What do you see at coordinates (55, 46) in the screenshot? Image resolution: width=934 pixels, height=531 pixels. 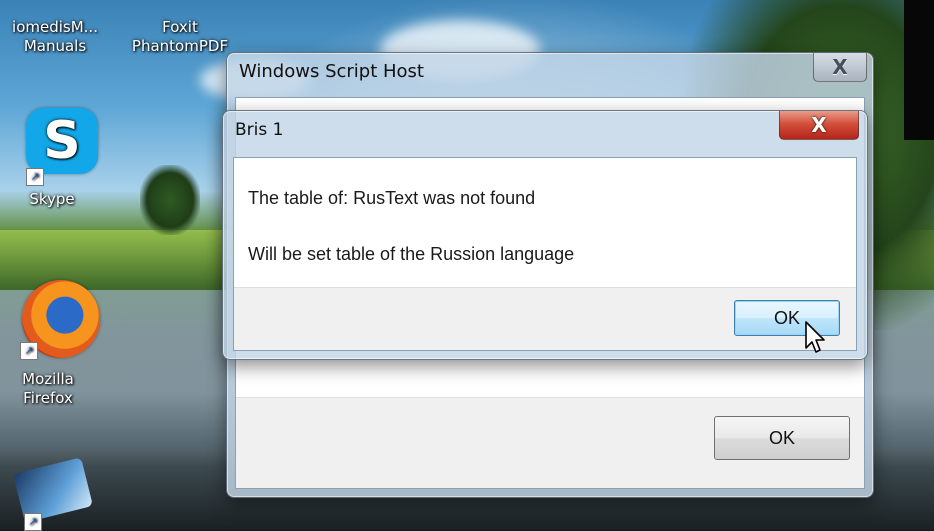 I see `desktop-icon-label: Manuals` at bounding box center [55, 46].